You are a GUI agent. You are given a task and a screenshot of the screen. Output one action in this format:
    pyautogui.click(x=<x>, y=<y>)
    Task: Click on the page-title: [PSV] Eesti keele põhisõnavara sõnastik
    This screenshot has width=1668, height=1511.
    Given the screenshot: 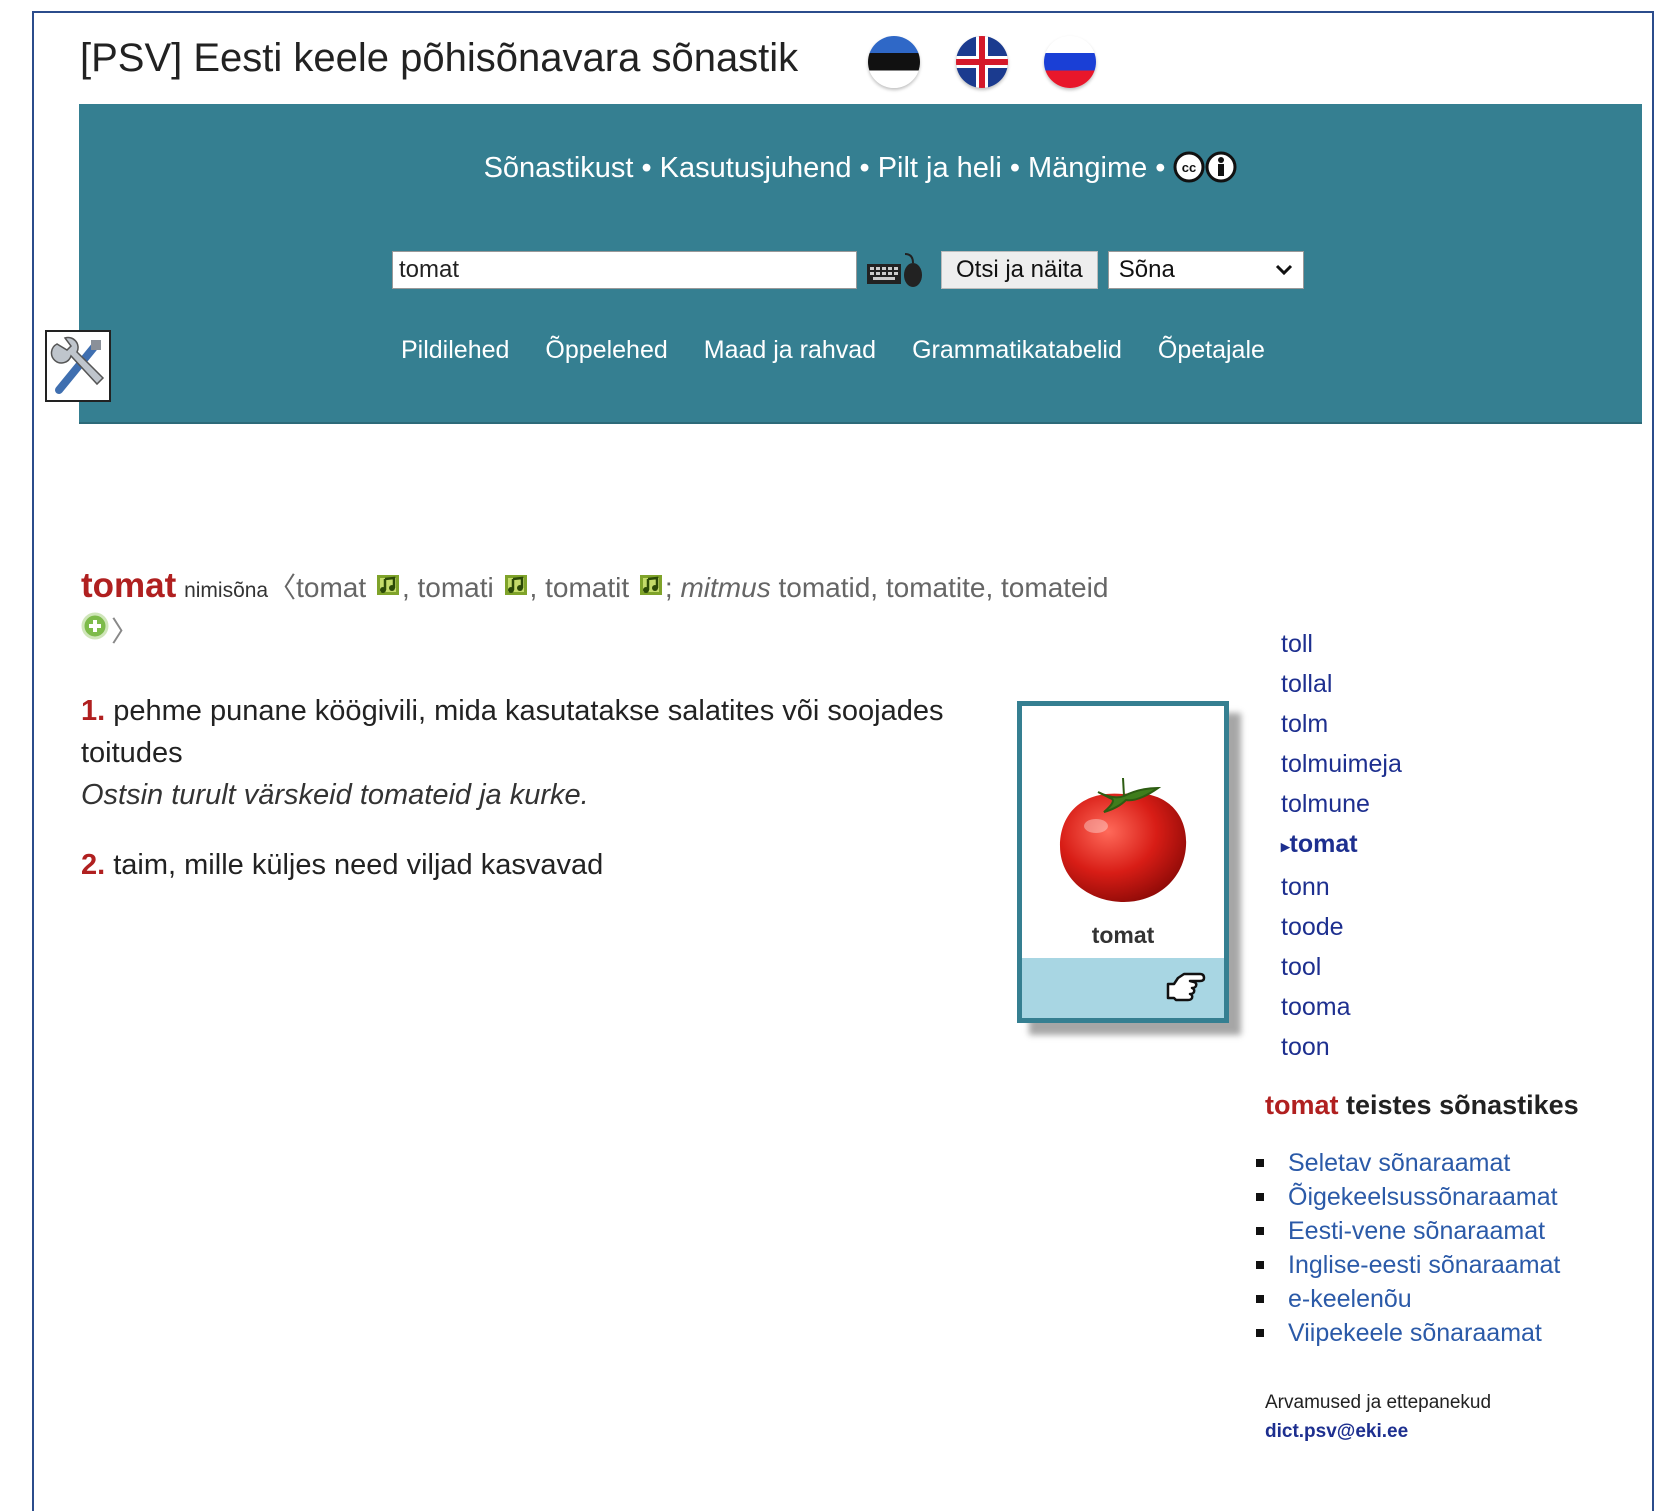 What is the action you would take?
    pyautogui.click(x=439, y=58)
    